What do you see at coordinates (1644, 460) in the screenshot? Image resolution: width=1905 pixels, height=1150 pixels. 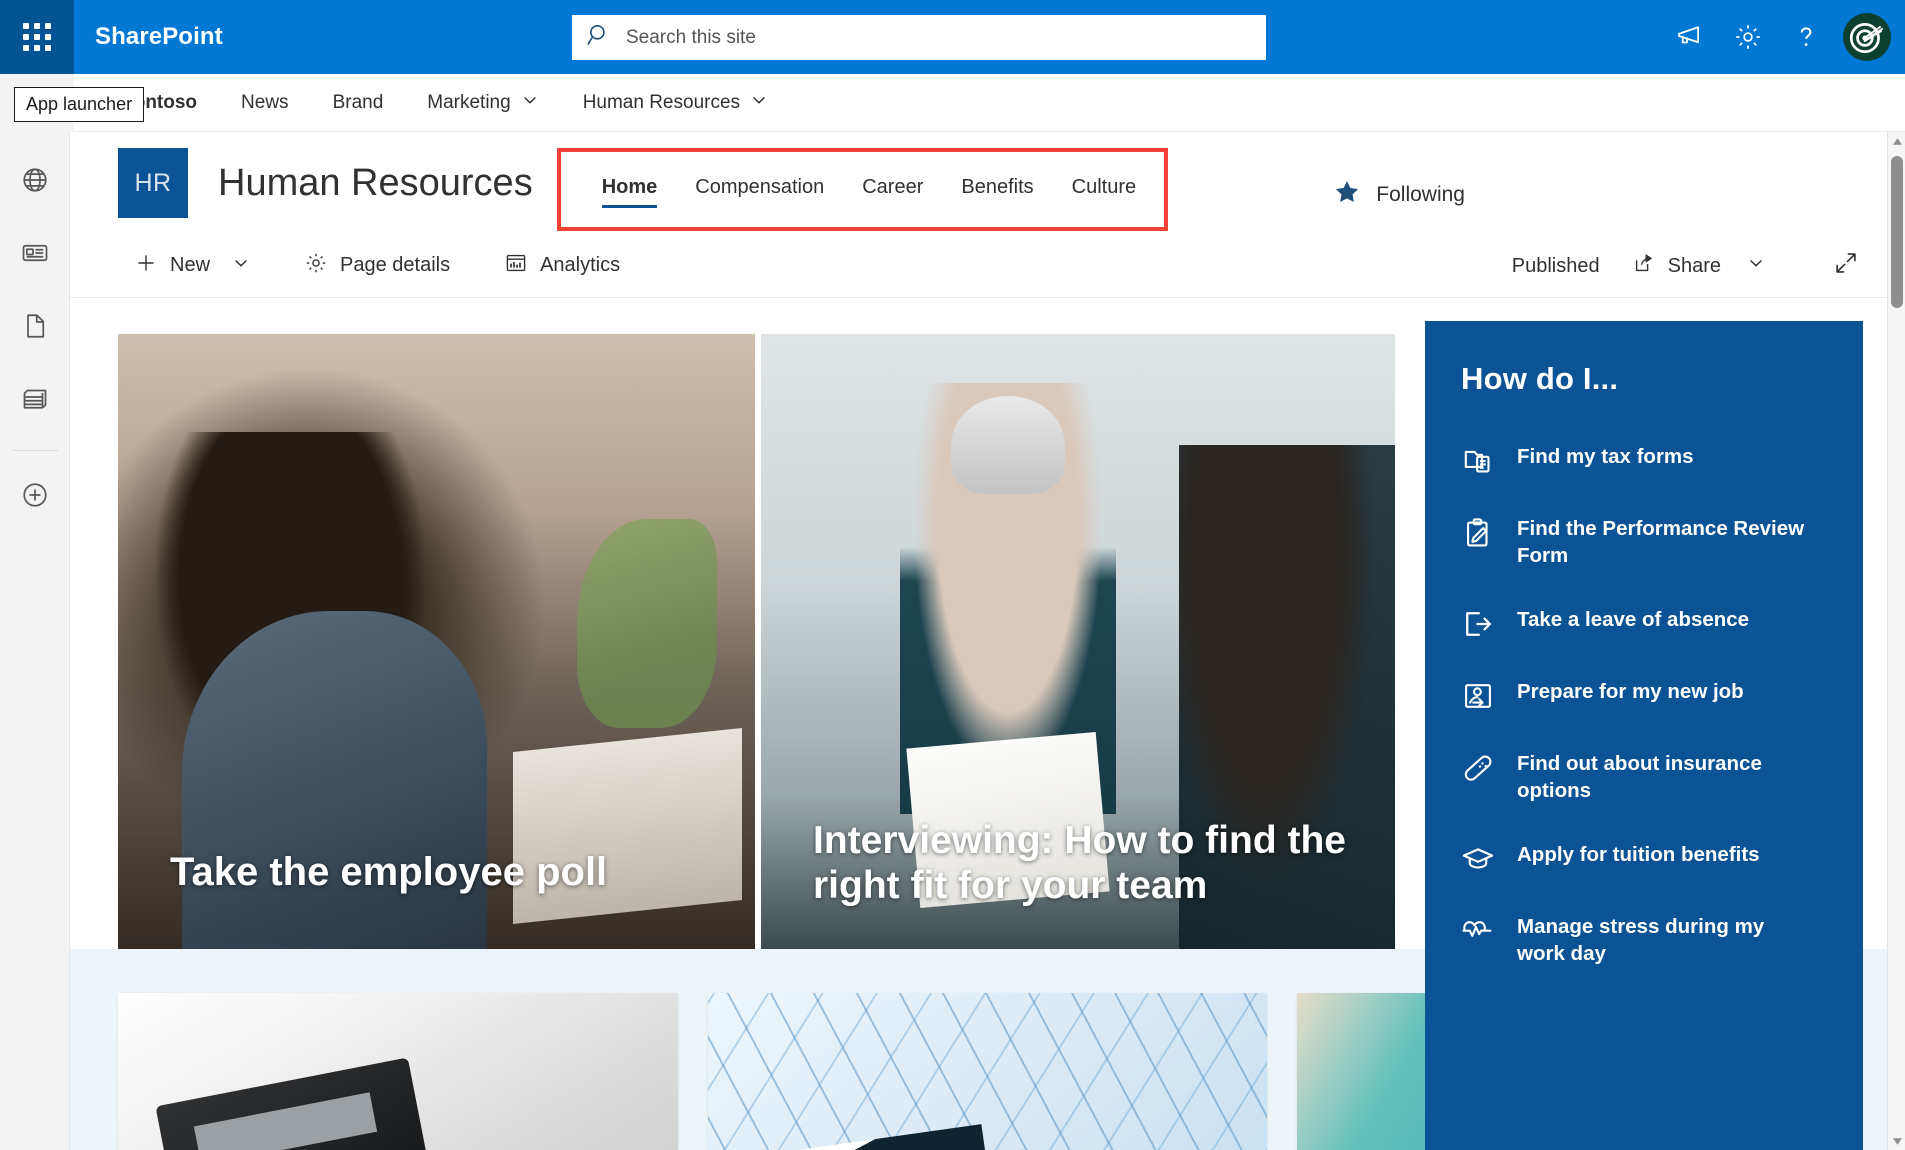 I see `how-do-i-item-tax-forms: Find my tax forms` at bounding box center [1644, 460].